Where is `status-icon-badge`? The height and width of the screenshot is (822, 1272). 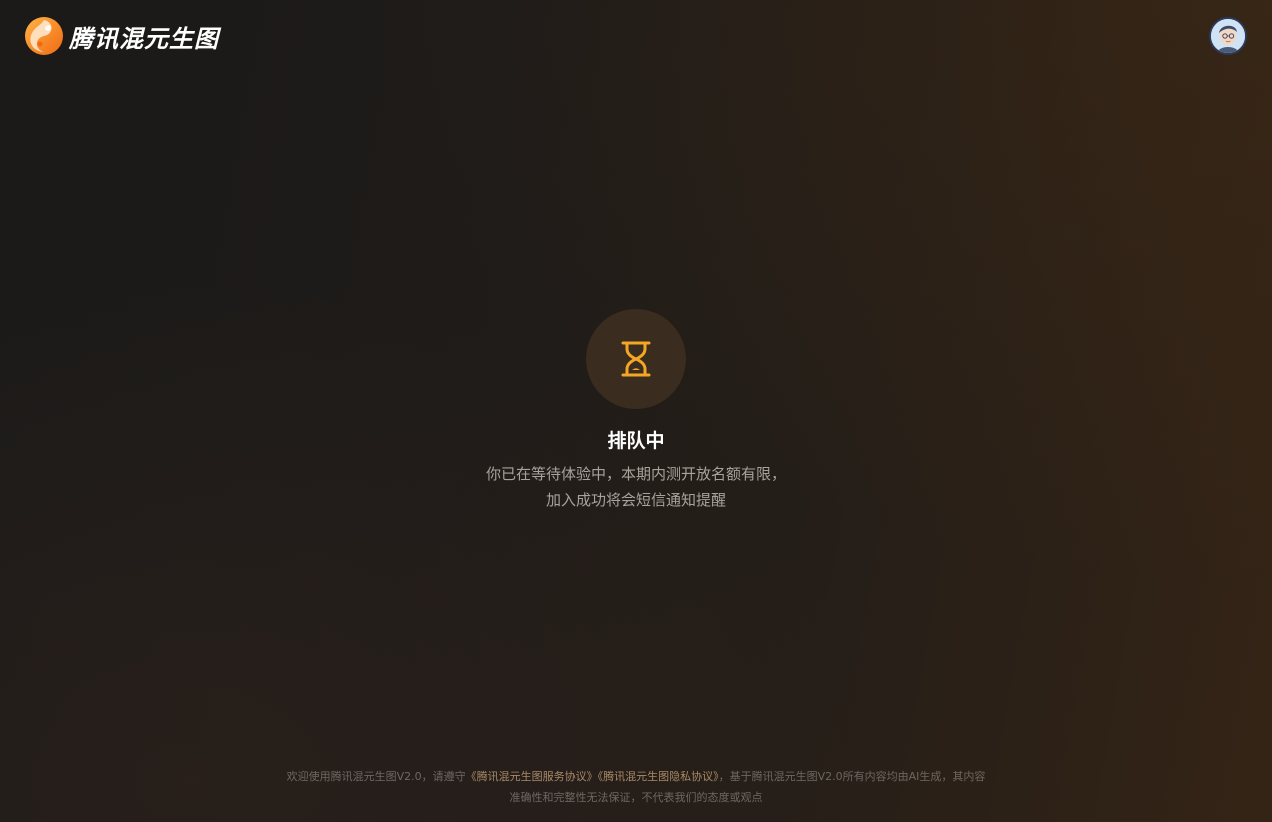 status-icon-badge is located at coordinates (636, 359).